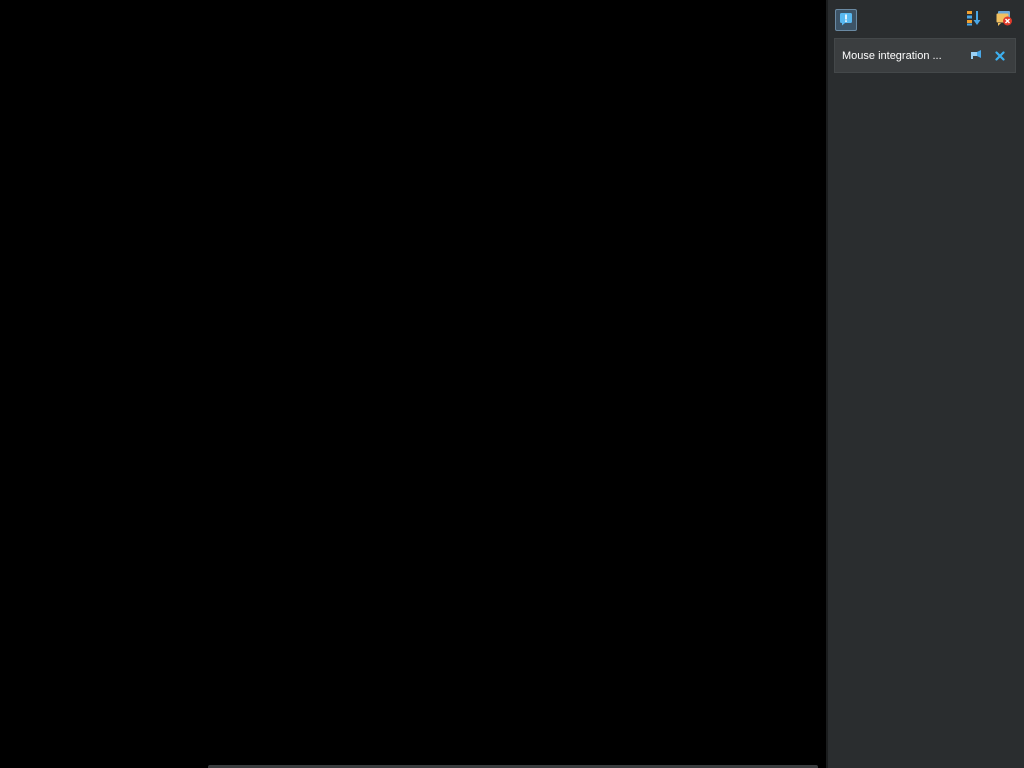 The image size is (1024, 768). I want to click on sort-notifications-button, so click(974, 20).